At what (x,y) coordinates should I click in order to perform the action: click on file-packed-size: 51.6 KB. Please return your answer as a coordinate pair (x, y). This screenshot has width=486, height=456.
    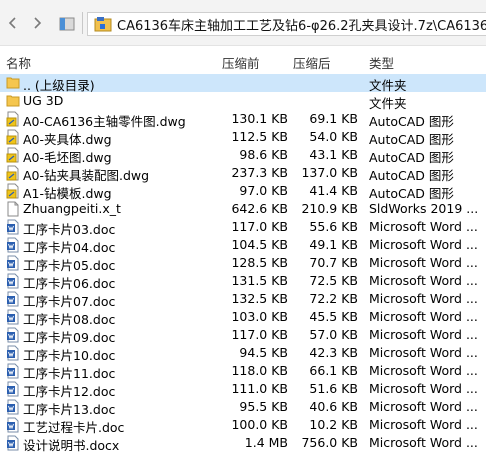
    Looking at the image, I should click on (333, 388).